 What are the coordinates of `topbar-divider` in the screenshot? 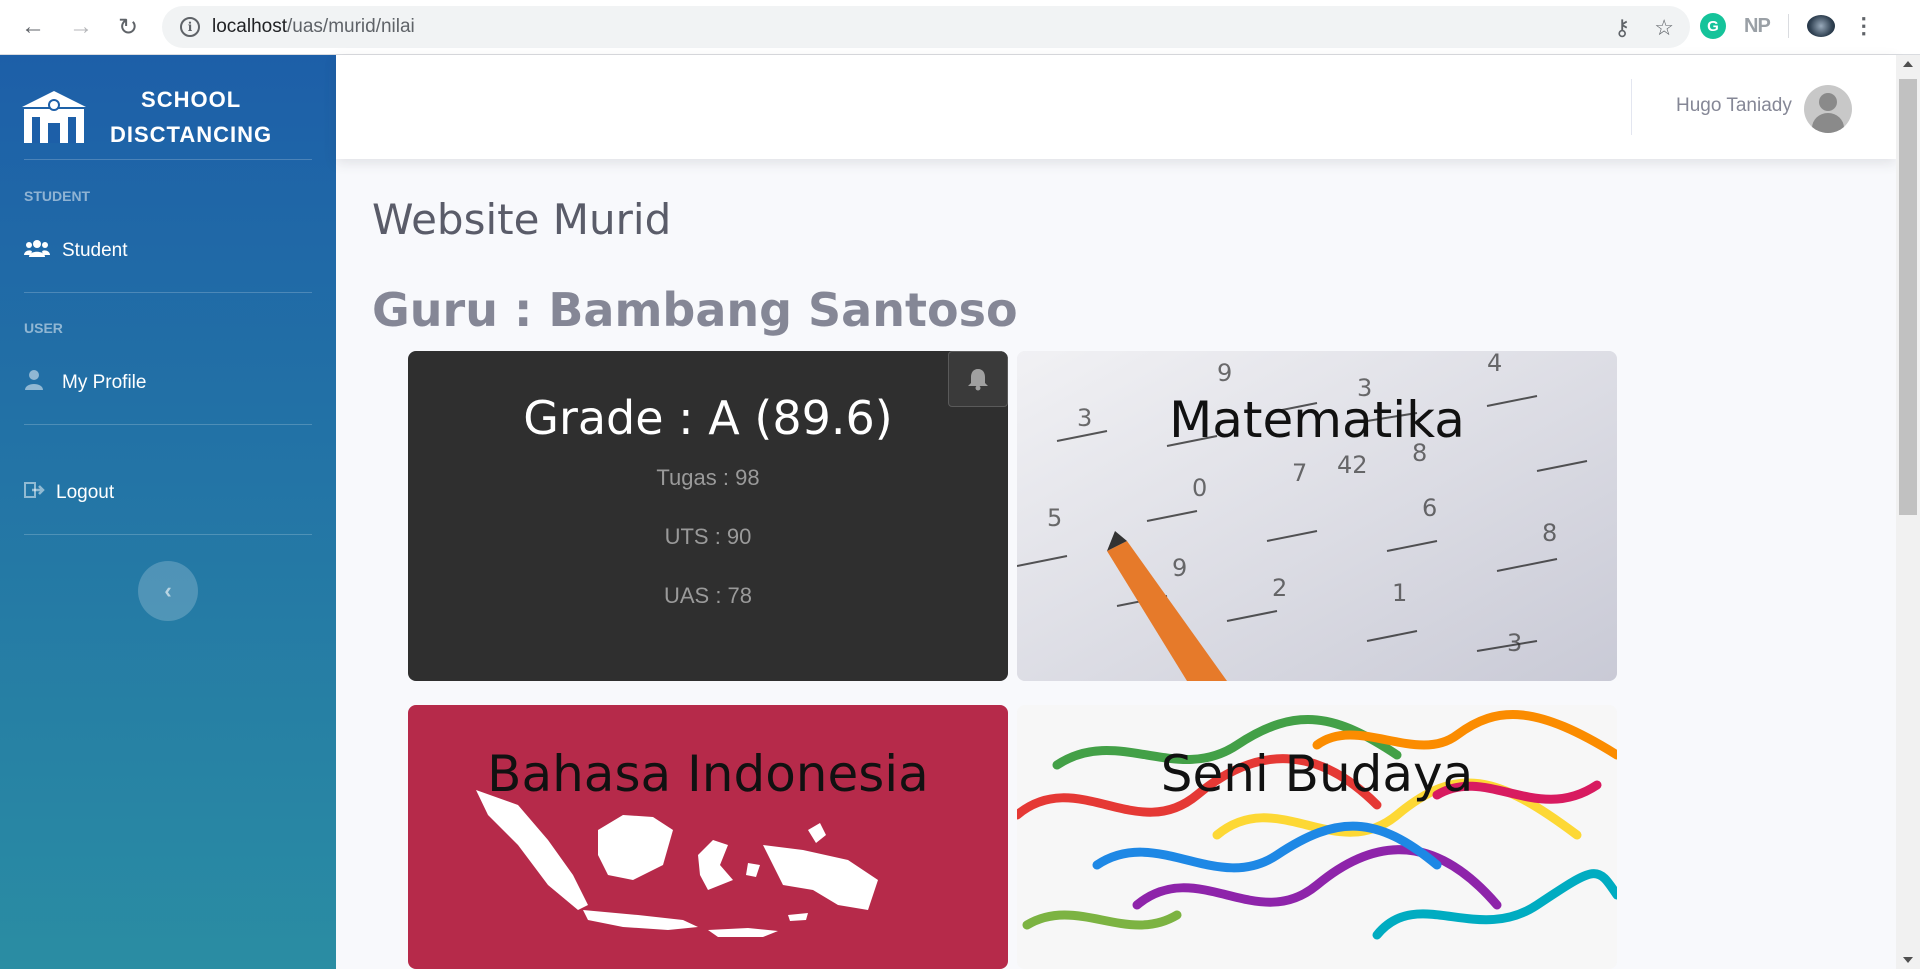 It's located at (1631, 107).